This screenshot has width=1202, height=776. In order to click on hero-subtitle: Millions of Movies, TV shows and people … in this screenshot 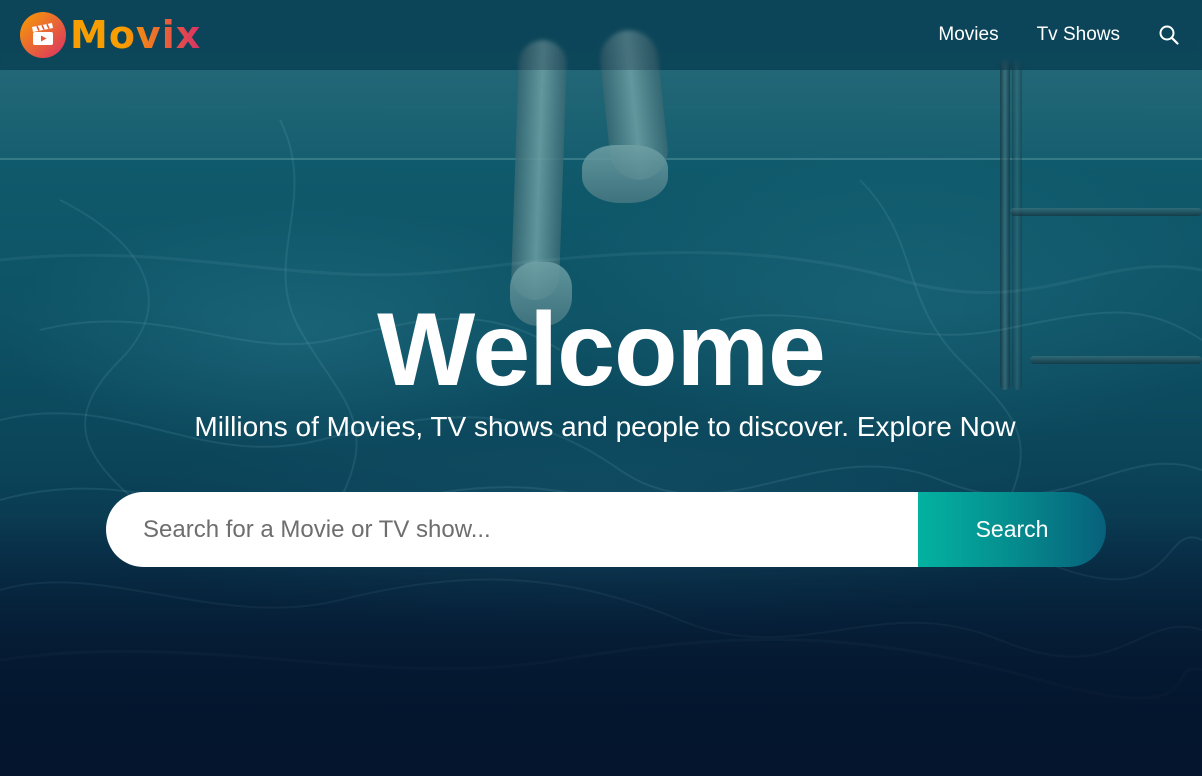, I will do `click(605, 426)`.